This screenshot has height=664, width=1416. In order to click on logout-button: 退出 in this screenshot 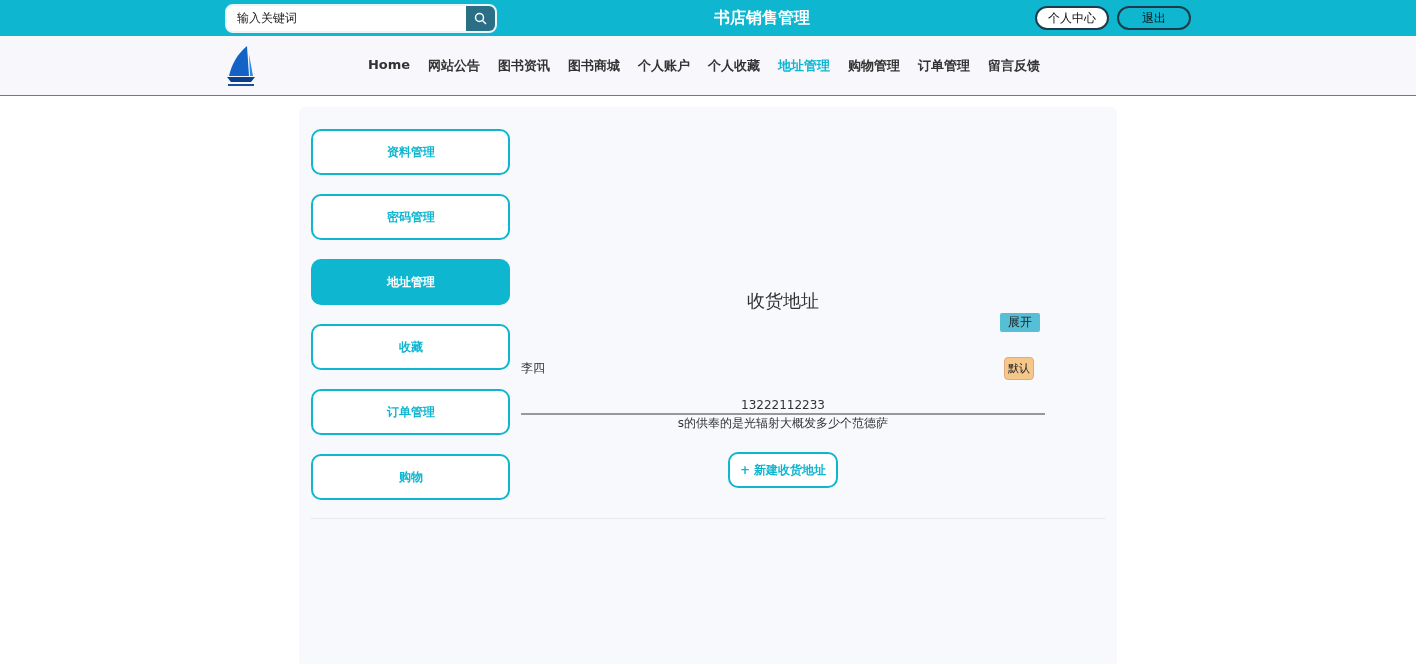, I will do `click(1154, 18)`.